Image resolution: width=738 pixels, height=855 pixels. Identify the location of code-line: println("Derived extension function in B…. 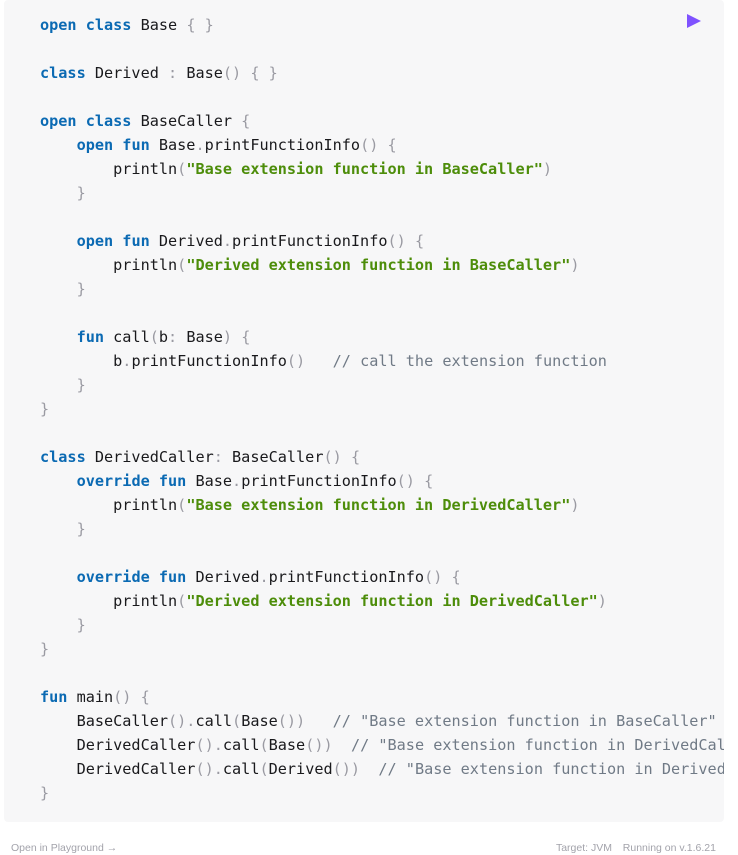
(309, 265).